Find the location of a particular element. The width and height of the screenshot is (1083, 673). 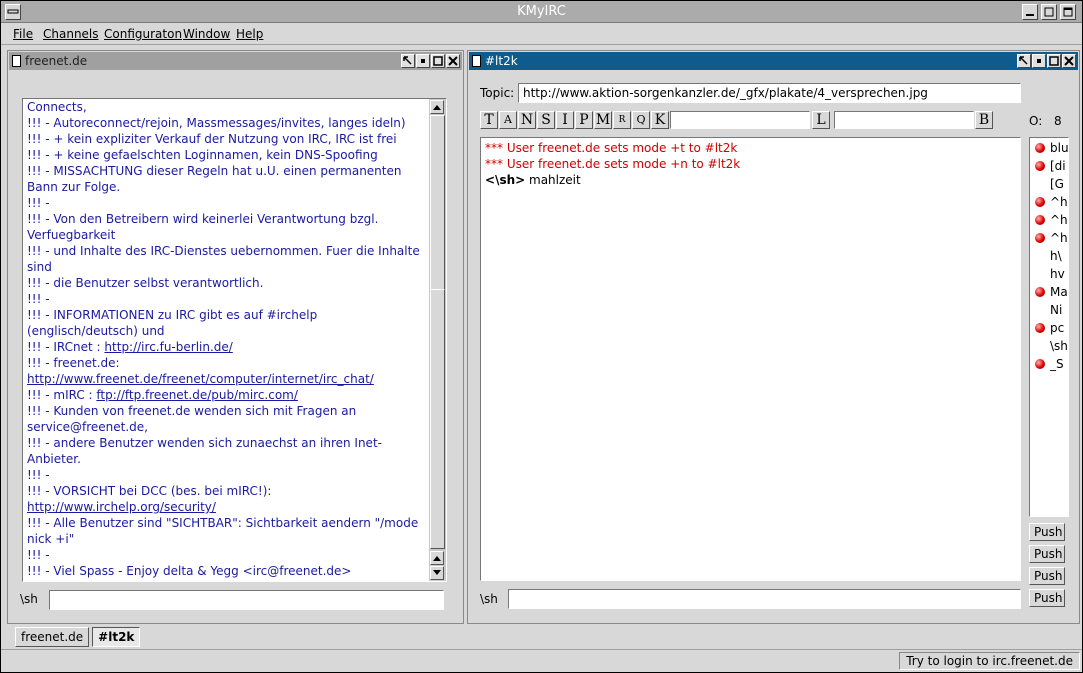

message-text: mahlzeit is located at coordinates (553, 180).